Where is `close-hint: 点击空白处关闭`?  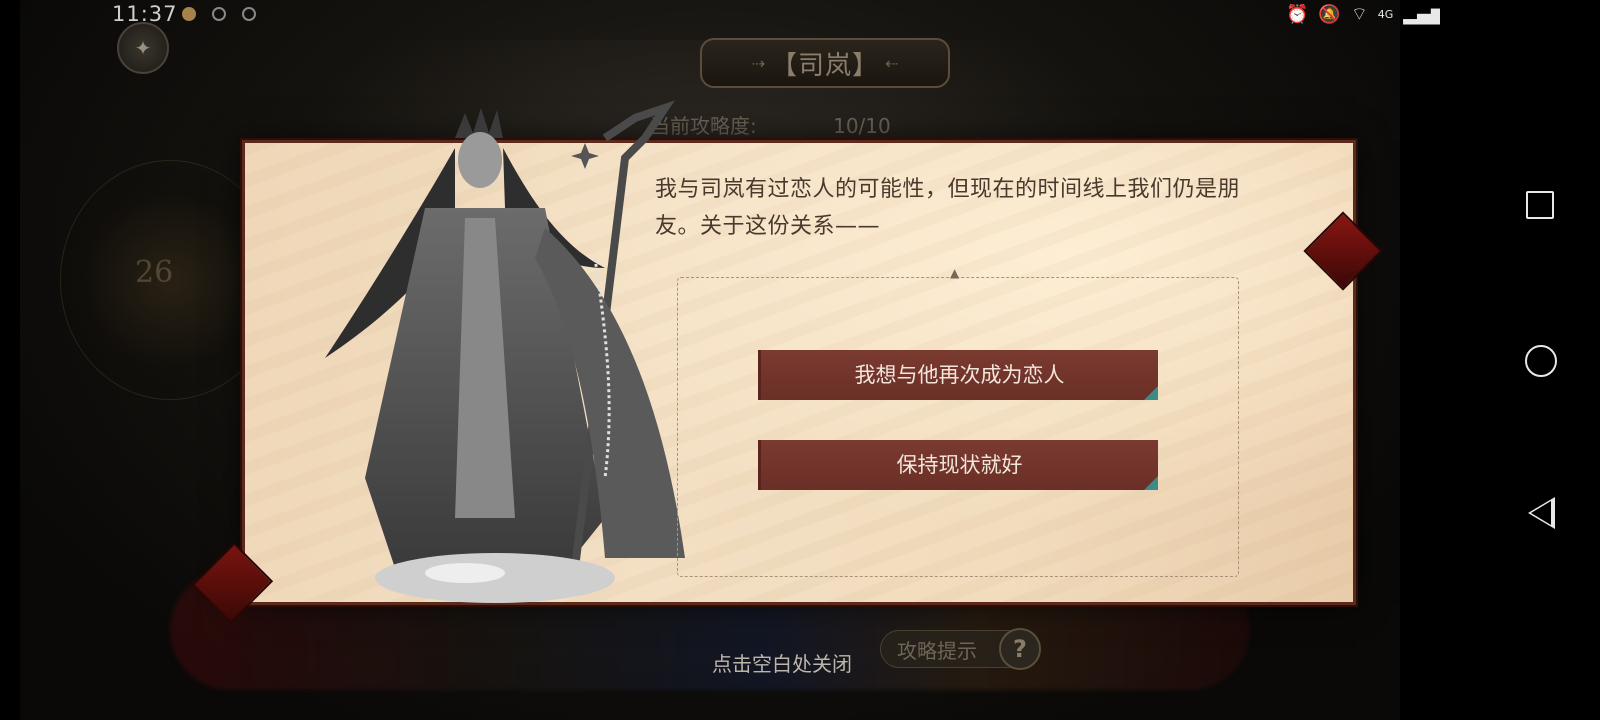 close-hint: 点击空白处关闭 is located at coordinates (782, 664).